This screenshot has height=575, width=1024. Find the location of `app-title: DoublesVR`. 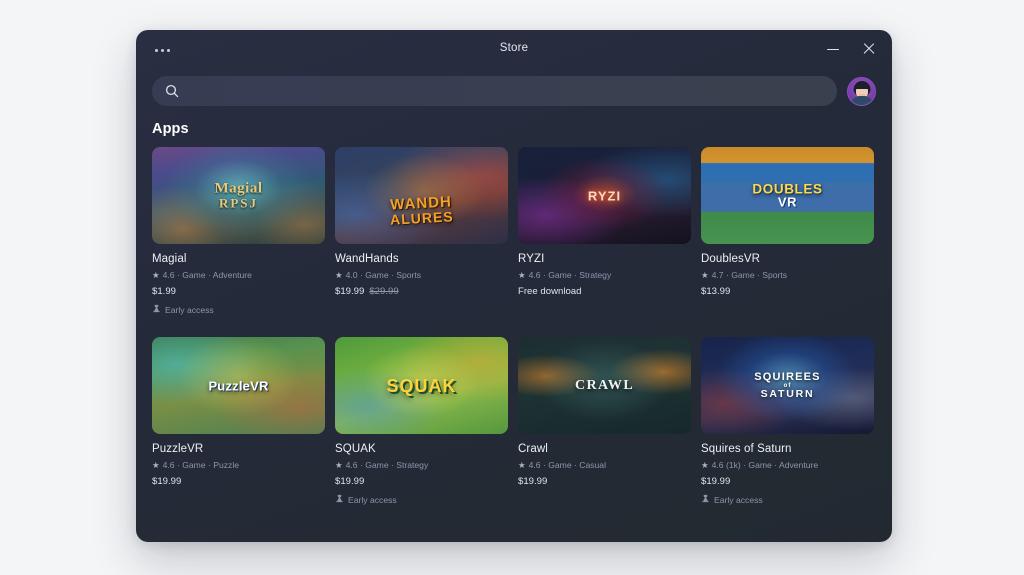

app-title: DoublesVR is located at coordinates (731, 259).